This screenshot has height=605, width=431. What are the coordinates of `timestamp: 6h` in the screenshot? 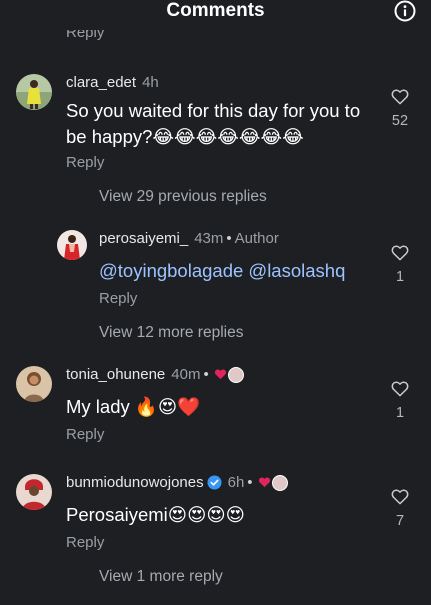 It's located at (236, 482).